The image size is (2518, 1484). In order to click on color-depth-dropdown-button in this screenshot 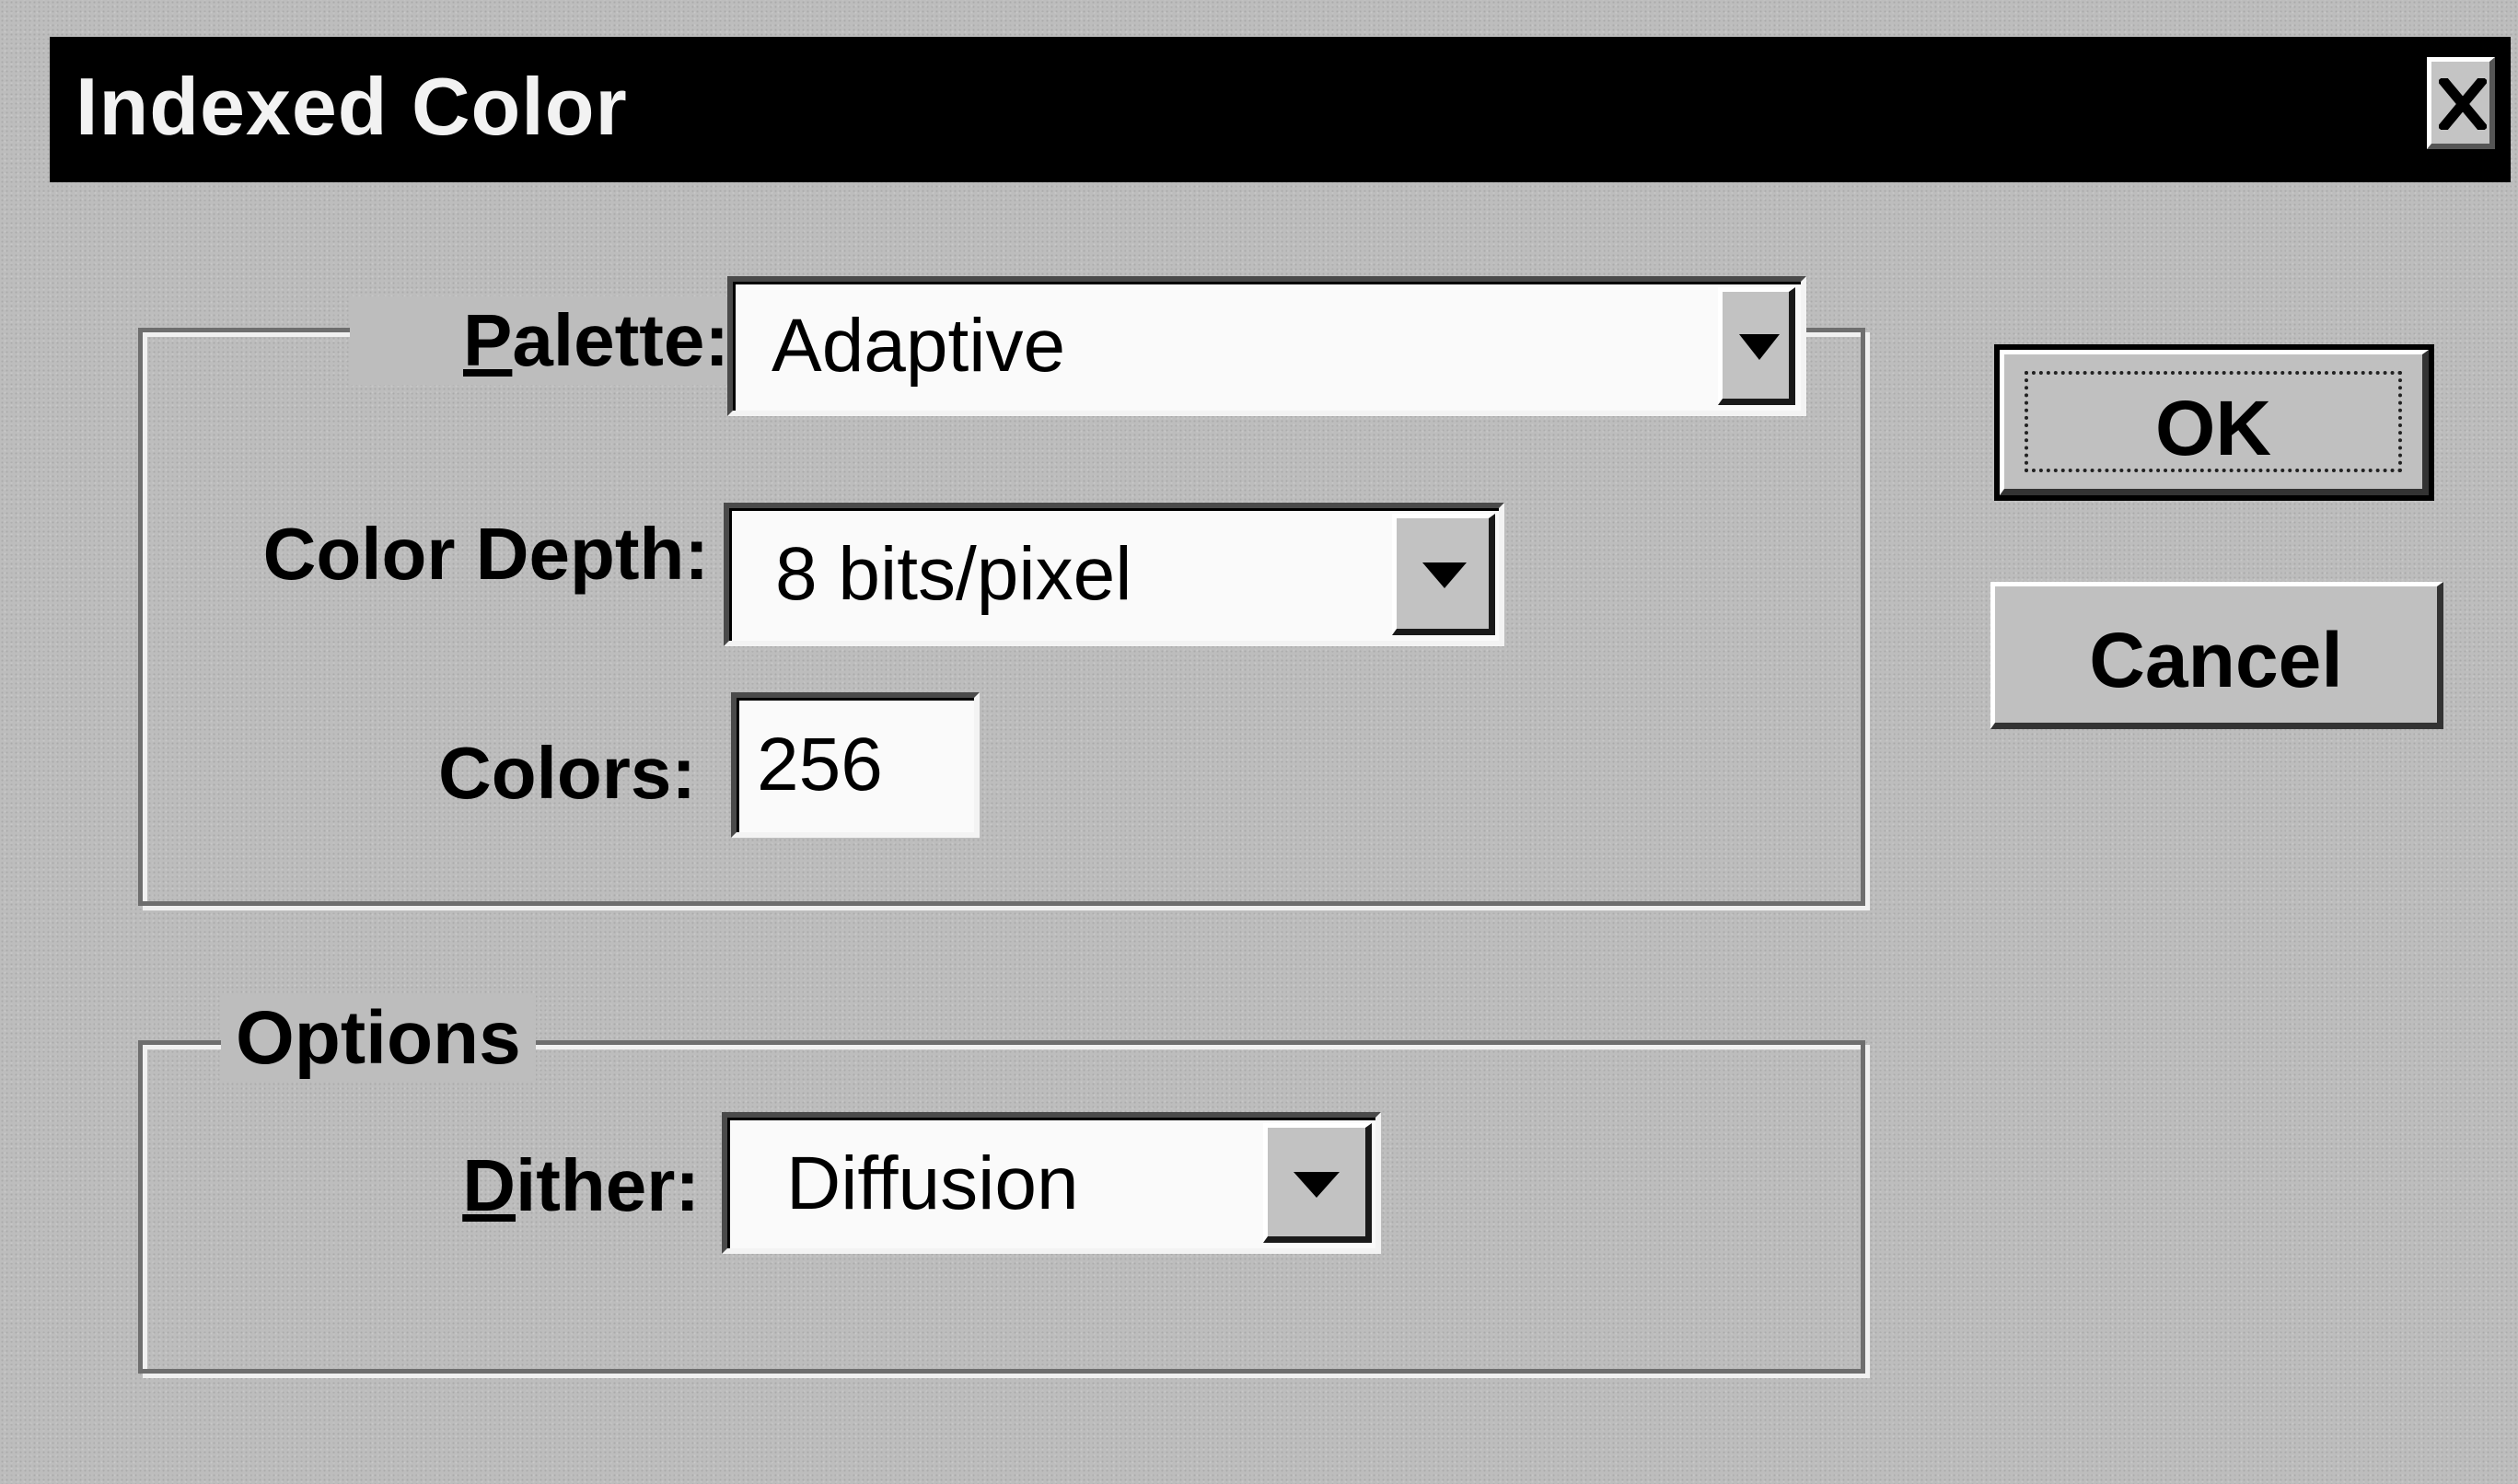, I will do `click(1444, 574)`.